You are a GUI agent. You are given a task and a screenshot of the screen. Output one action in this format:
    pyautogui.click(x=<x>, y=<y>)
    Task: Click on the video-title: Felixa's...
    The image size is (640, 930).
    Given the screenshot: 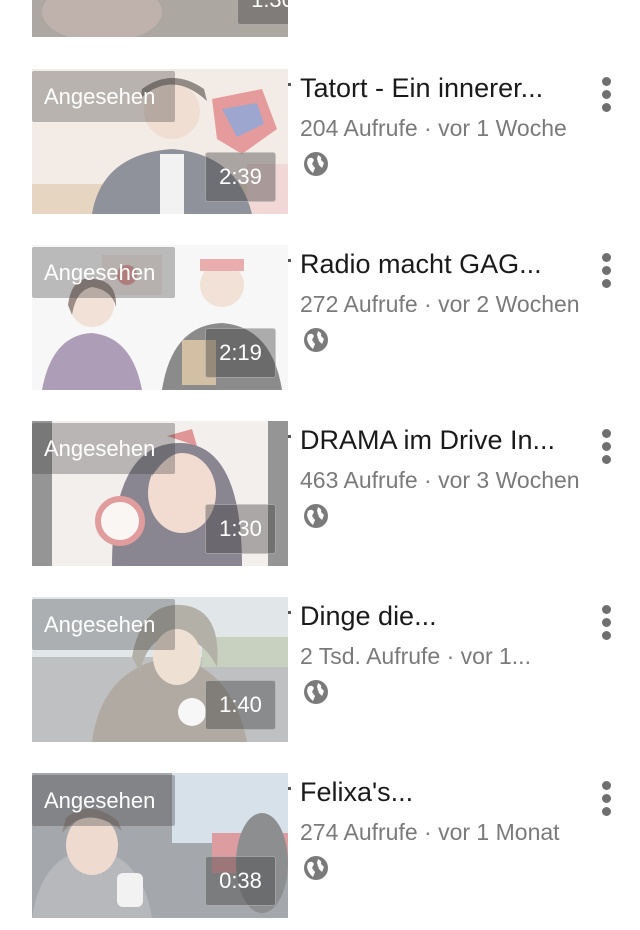 What is the action you would take?
    pyautogui.click(x=441, y=792)
    